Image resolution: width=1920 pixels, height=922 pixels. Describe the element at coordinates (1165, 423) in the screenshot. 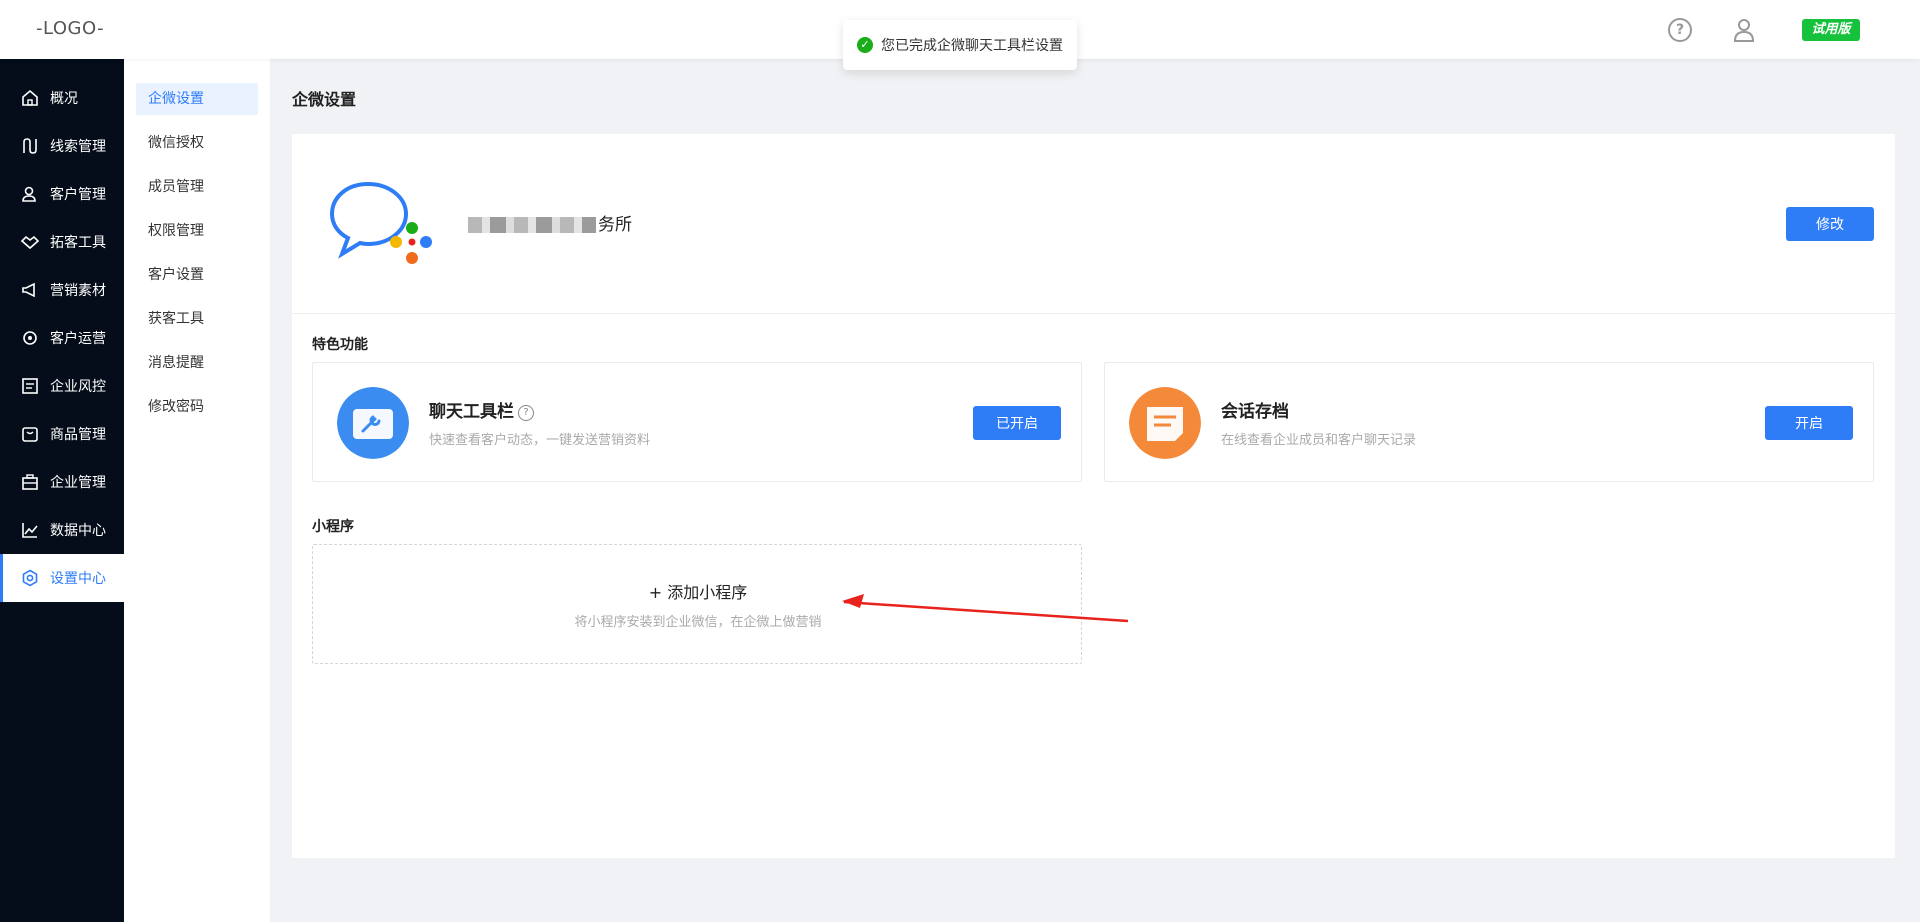

I see `chat-archive-icon` at that location.